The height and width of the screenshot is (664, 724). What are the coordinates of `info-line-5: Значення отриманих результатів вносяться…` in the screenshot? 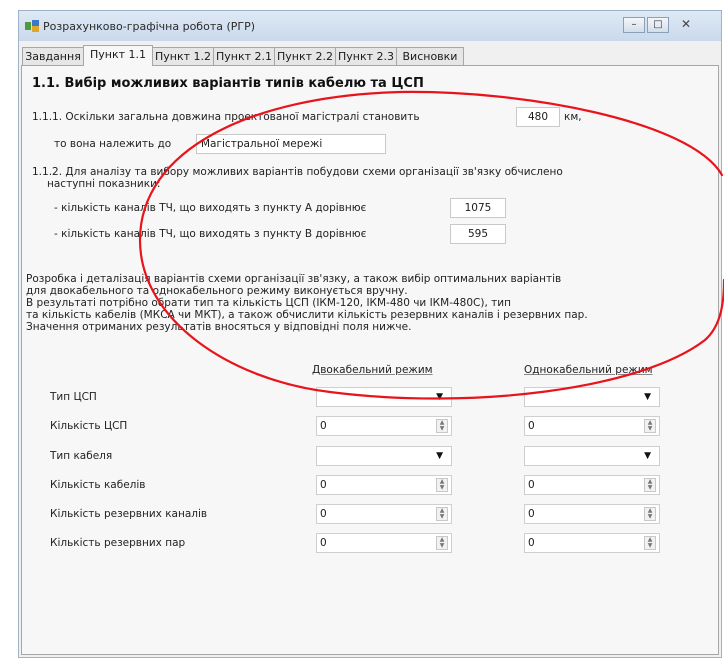 It's located at (219, 327).